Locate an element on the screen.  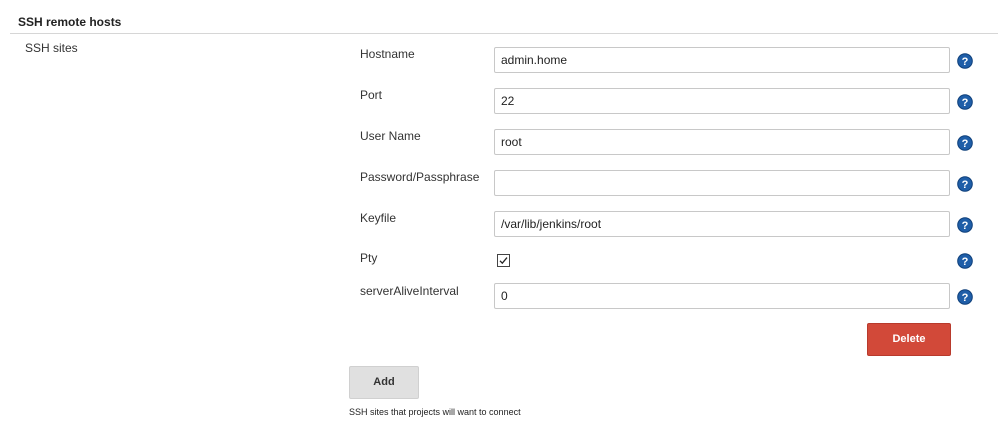
pty-label: Pty is located at coordinates (369, 258).